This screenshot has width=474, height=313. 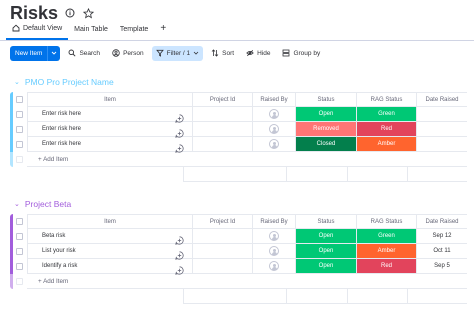 I want to click on search-button: Search, so click(x=84, y=53).